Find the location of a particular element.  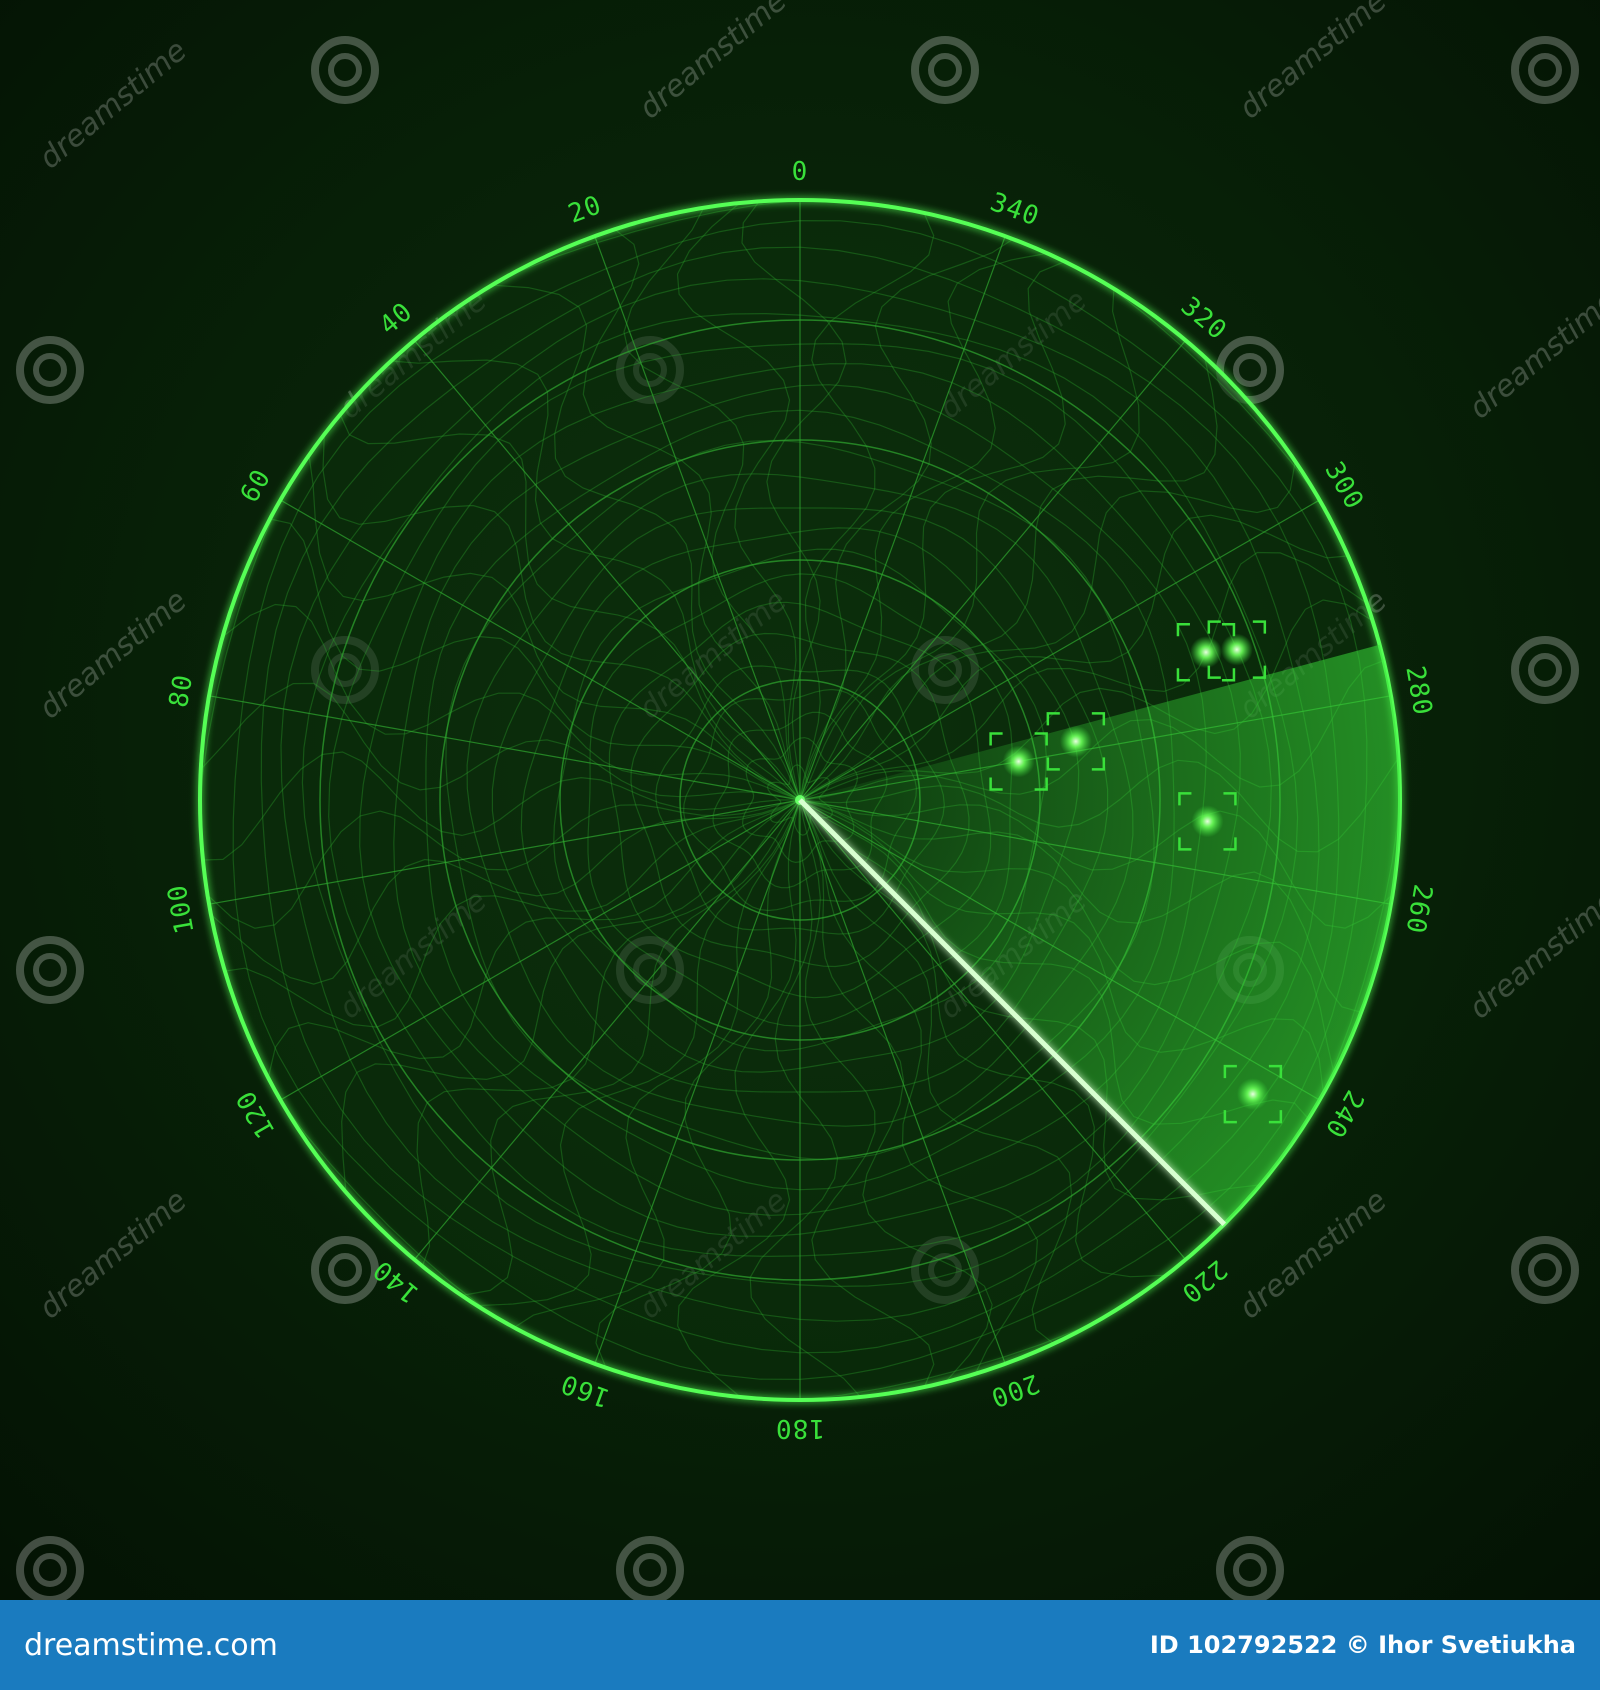

bearing-label-160: 160 is located at coordinates (585, 1389).